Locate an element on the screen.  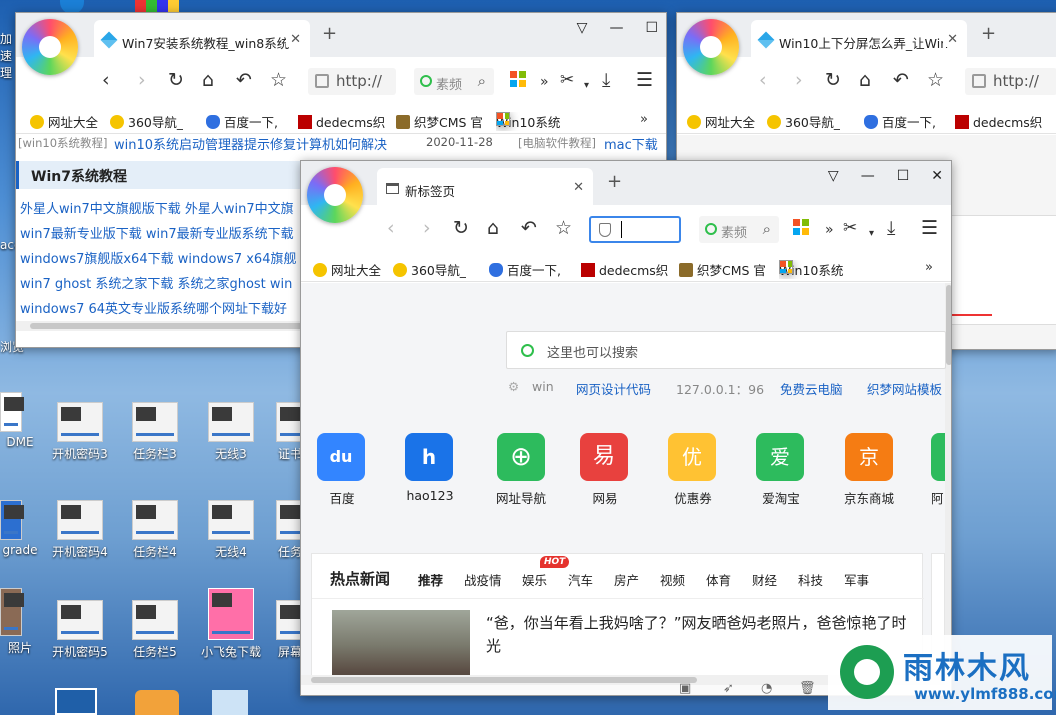
desktop-icon: DME is located at coordinates (20, 420).